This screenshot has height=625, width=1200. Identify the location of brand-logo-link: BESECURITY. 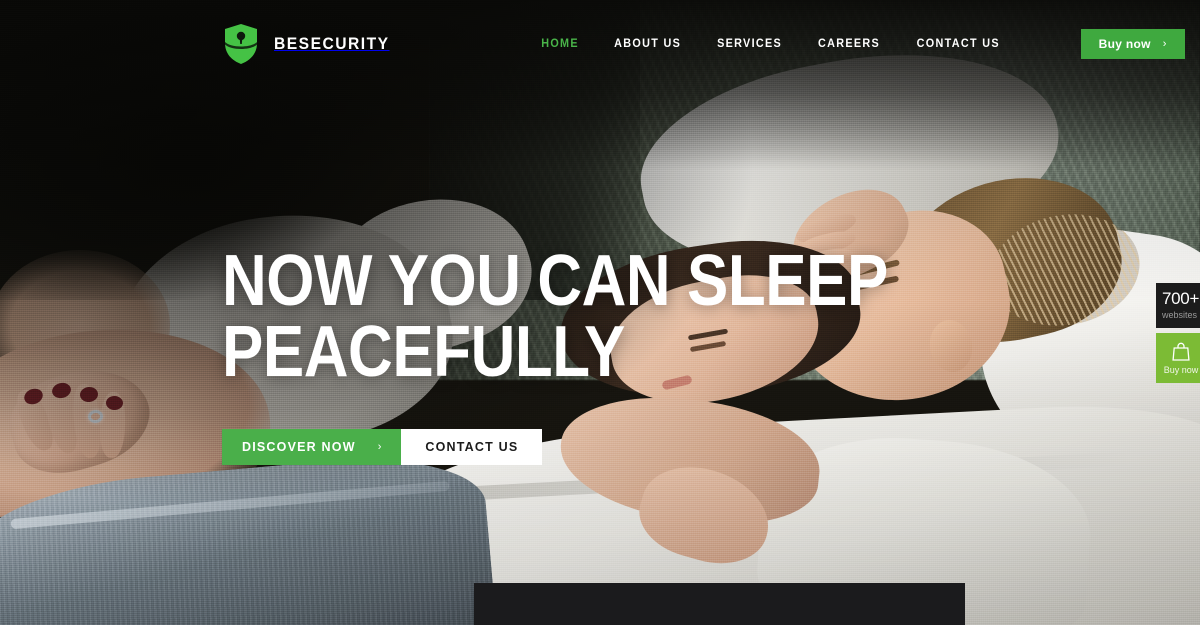
(311, 44).